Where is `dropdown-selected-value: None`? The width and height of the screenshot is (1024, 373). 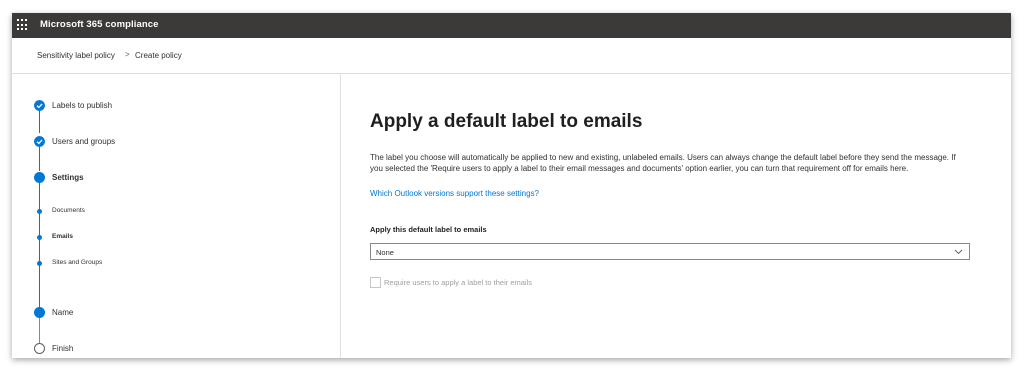
dropdown-selected-value: None is located at coordinates (385, 252).